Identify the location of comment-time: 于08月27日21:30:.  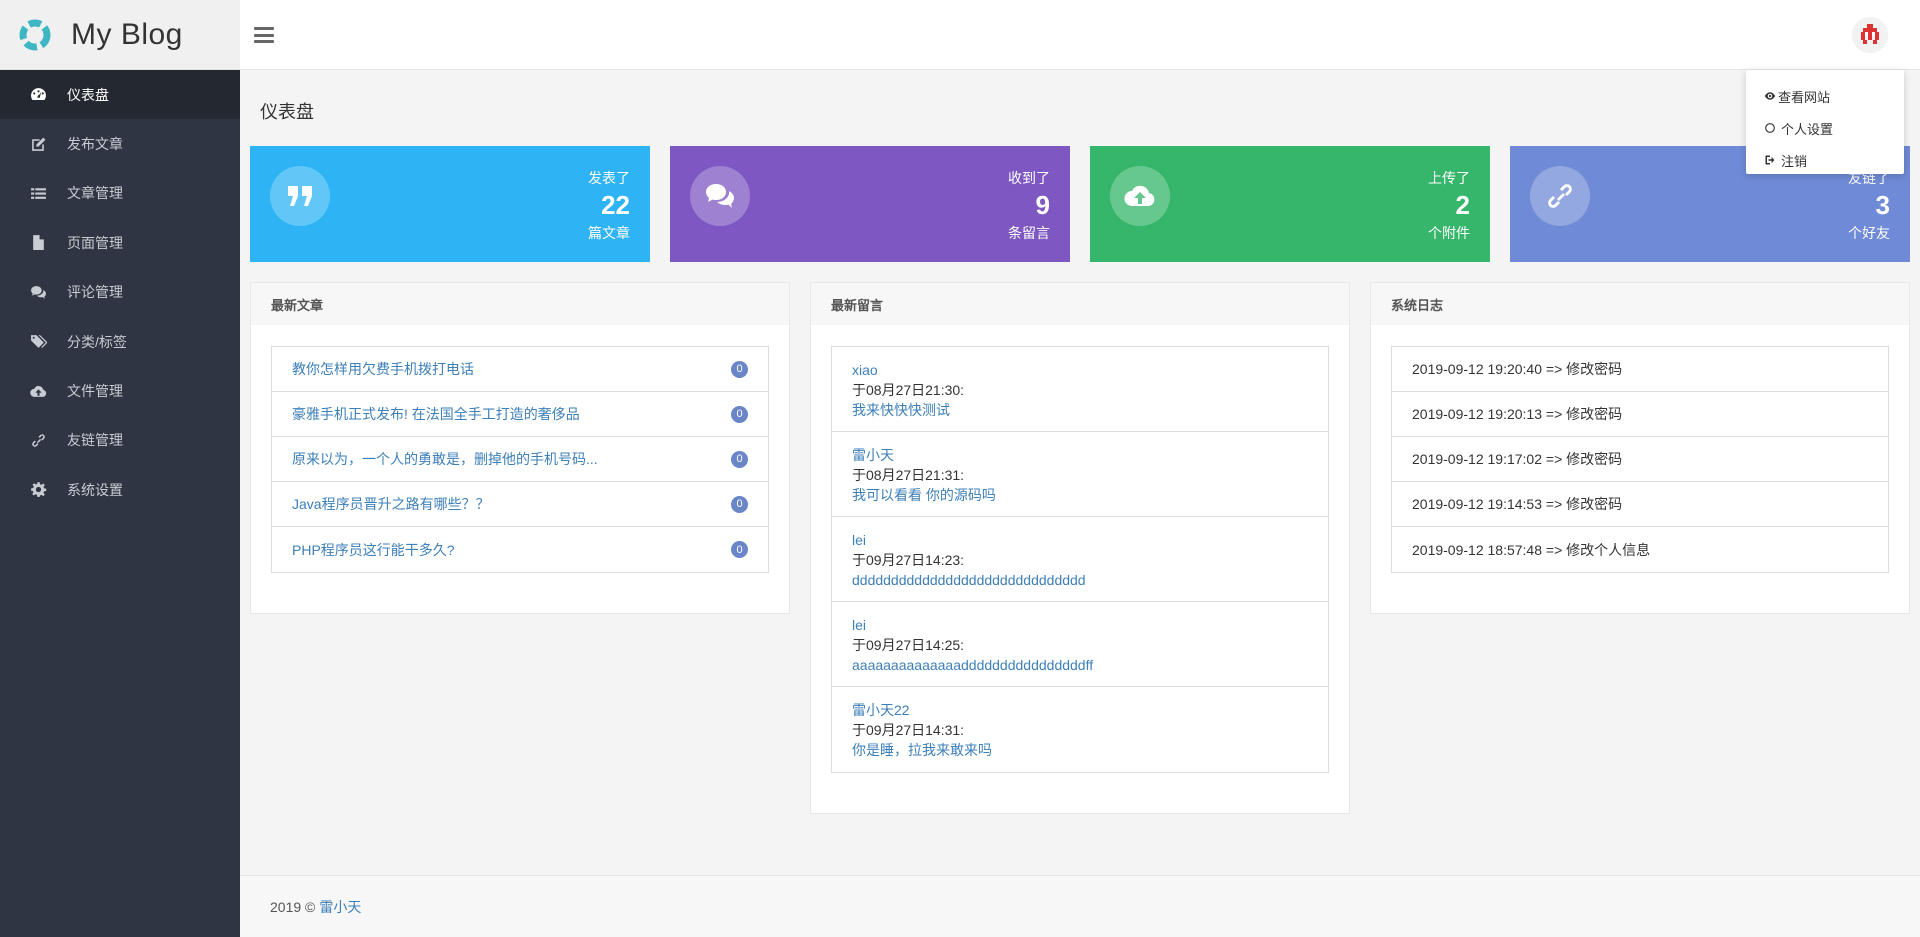
(908, 390).